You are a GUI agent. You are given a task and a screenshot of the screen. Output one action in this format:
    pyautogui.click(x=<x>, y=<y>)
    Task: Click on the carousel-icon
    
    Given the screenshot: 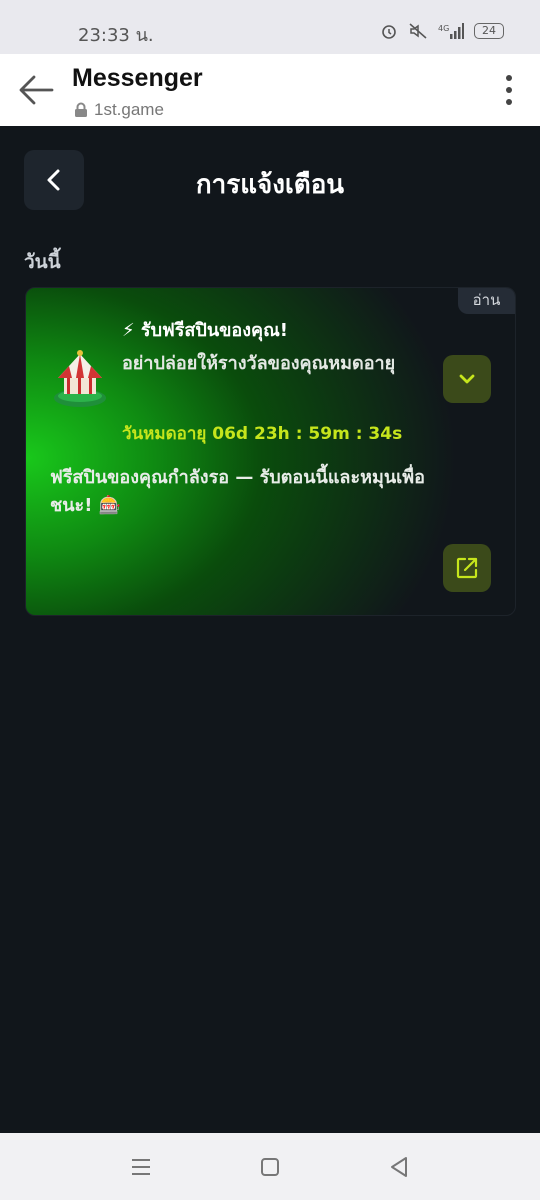 What is the action you would take?
    pyautogui.click(x=80, y=378)
    